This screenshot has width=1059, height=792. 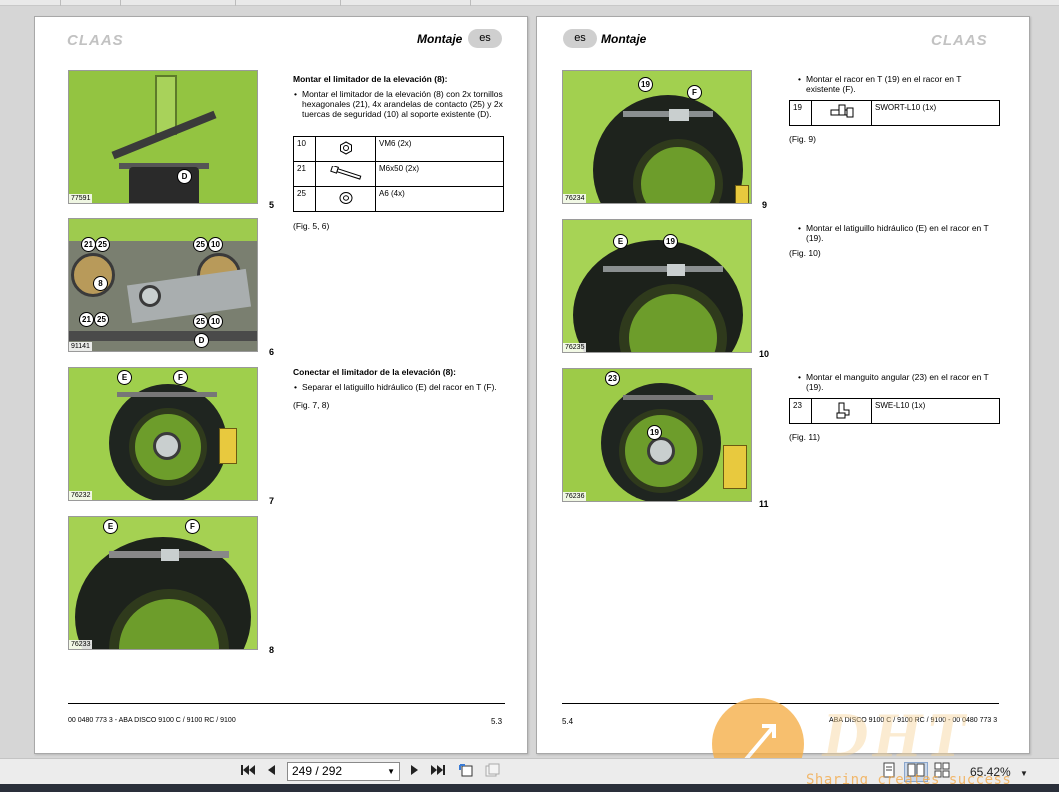 What do you see at coordinates (497, 721) in the screenshot?
I see `footer-page-number: 5.3` at bounding box center [497, 721].